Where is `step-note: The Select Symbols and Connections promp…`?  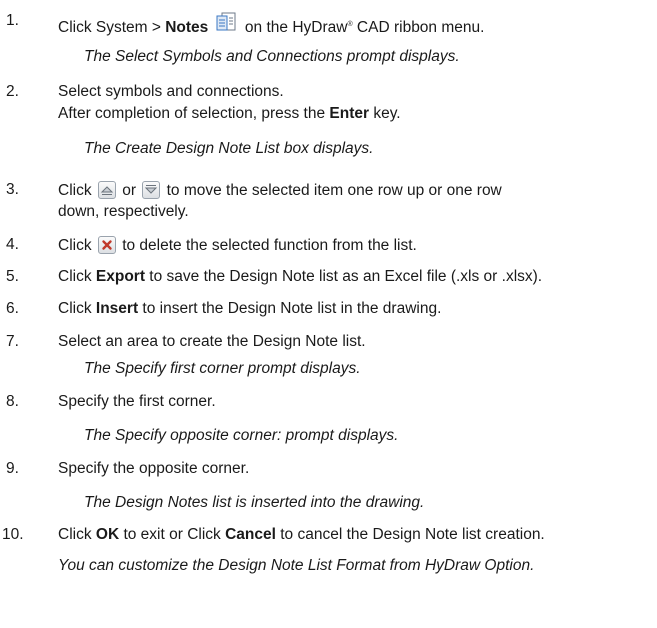 step-note: The Select Symbols and Connections promp… is located at coordinates (272, 56).